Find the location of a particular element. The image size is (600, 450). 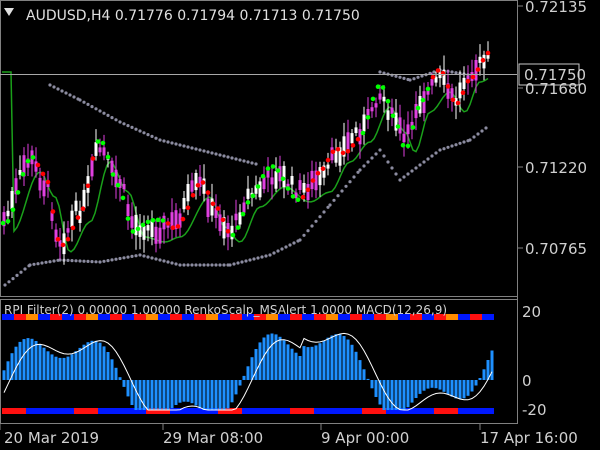

price-tick-label: 0.71220 is located at coordinates (556, 168).